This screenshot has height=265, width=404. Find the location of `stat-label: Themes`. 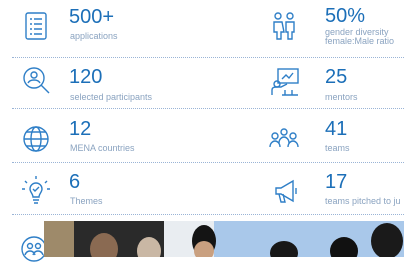

stat-label: Themes is located at coordinates (86, 201).